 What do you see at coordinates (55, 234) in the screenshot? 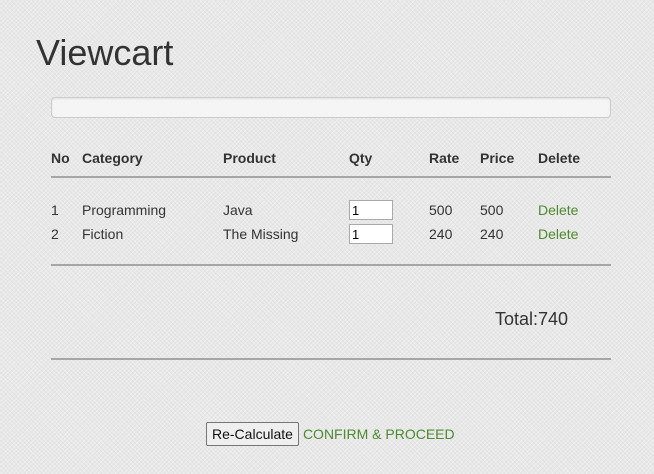
I see `cell-no: 2` at bounding box center [55, 234].